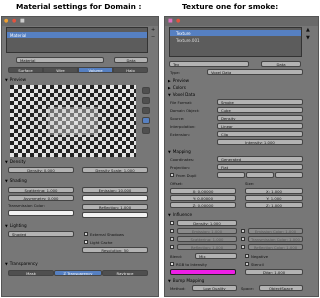  Describe the element at coordinates (241, 151) in the screenshot. I see `mapping-section-header: ▼ Mapping` at that location.